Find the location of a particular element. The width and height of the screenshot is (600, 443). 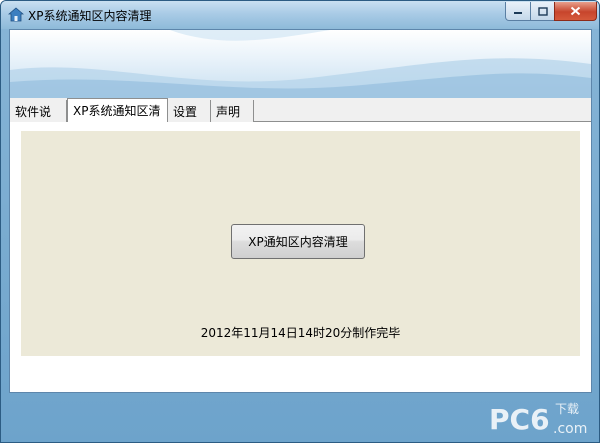

title-bar: XP系统通知区内容清理 is located at coordinates (300, 15).